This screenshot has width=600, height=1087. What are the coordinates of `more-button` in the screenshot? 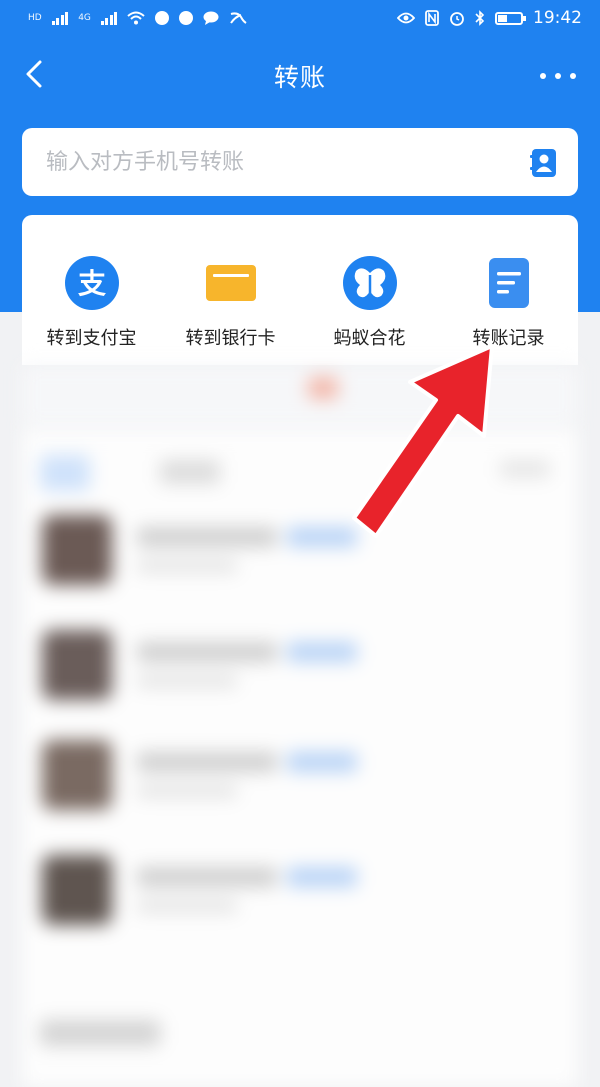 It's located at (558, 76).